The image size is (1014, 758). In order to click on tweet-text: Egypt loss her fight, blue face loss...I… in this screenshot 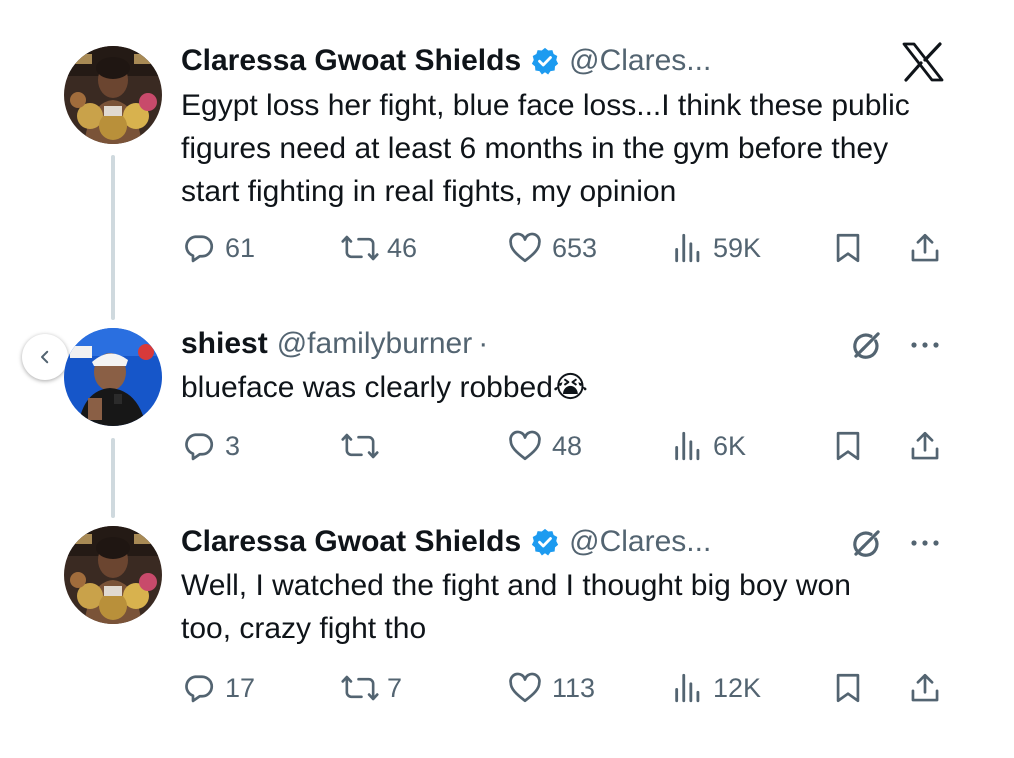, I will do `click(545, 148)`.